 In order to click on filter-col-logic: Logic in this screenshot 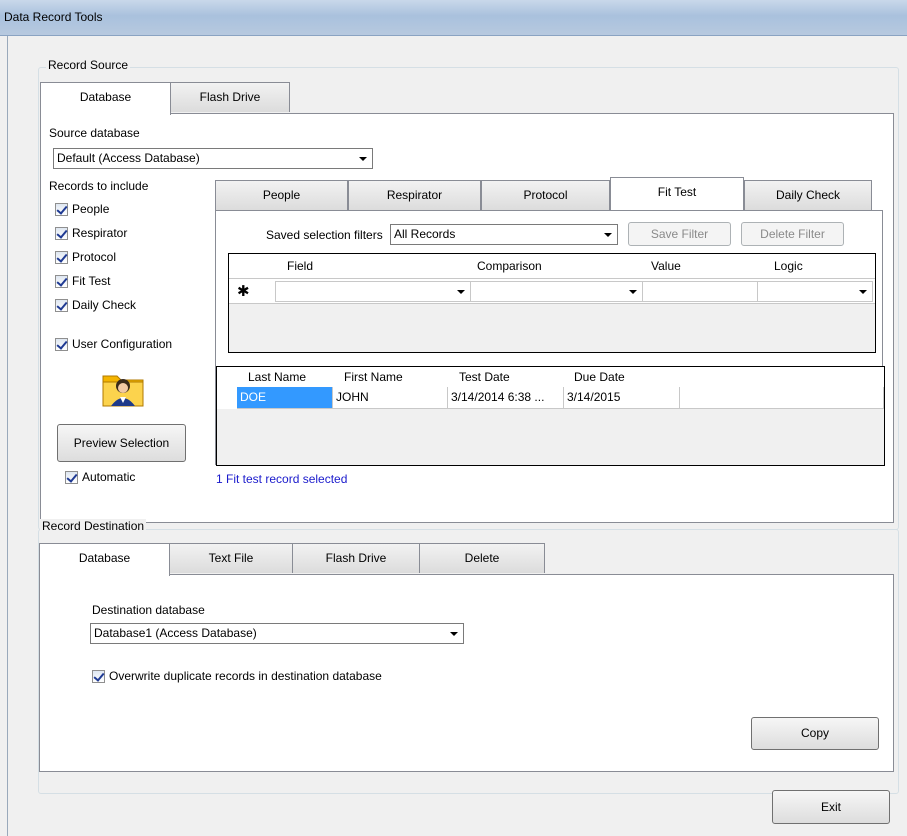, I will do `click(788, 266)`.